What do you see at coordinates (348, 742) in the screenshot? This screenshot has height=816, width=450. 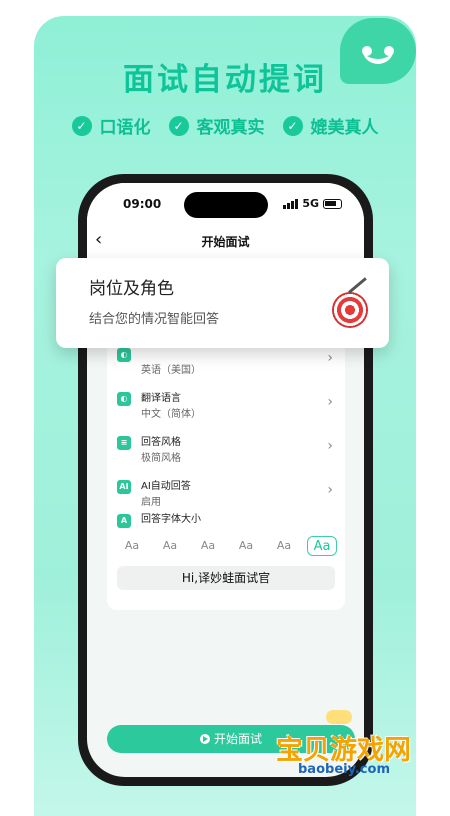 I see `watermark: 宝贝游戏网 baobeiy.com` at bounding box center [348, 742].